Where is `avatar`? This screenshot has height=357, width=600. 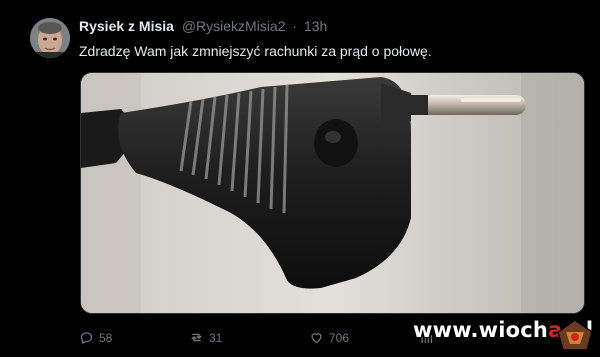
avatar is located at coordinates (50, 38).